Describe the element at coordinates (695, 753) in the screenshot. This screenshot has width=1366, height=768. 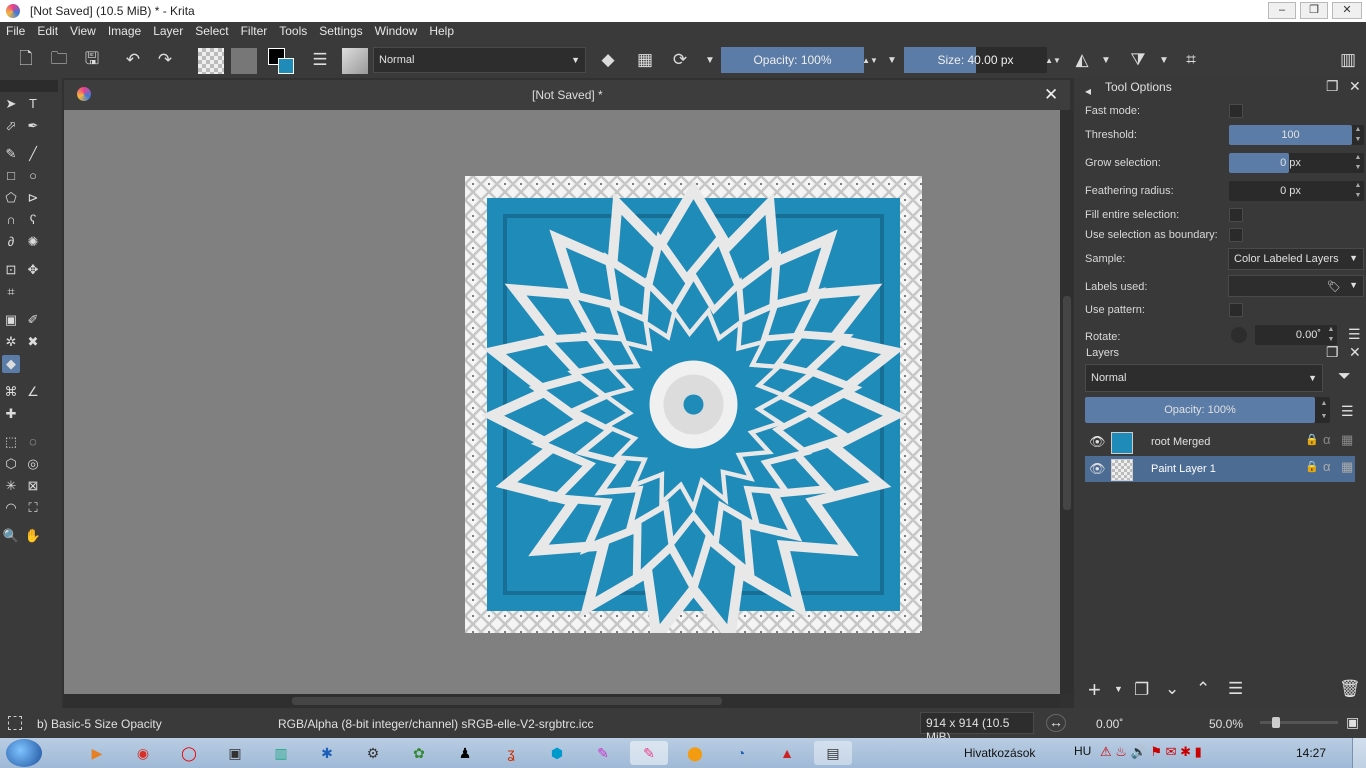
I see `app-icon: ⬤` at that location.